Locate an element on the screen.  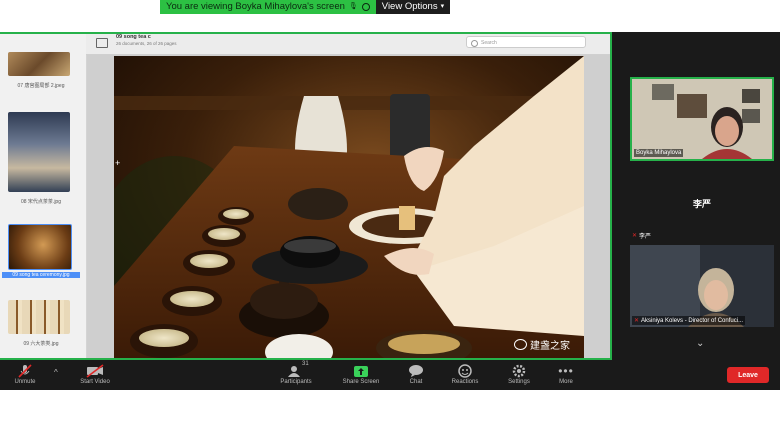
participant-display-name: 李严 is located at coordinates (701, 204).